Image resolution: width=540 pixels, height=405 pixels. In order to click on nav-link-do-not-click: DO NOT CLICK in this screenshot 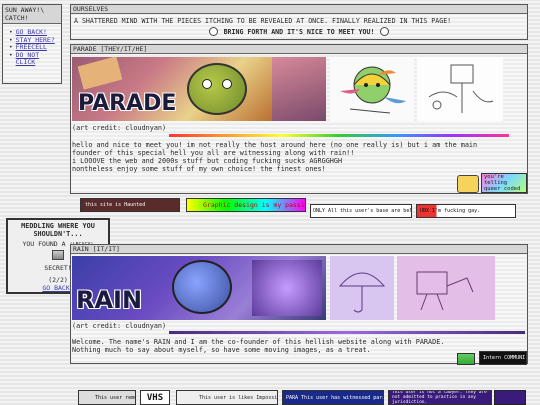, I will do `click(38, 59)`.